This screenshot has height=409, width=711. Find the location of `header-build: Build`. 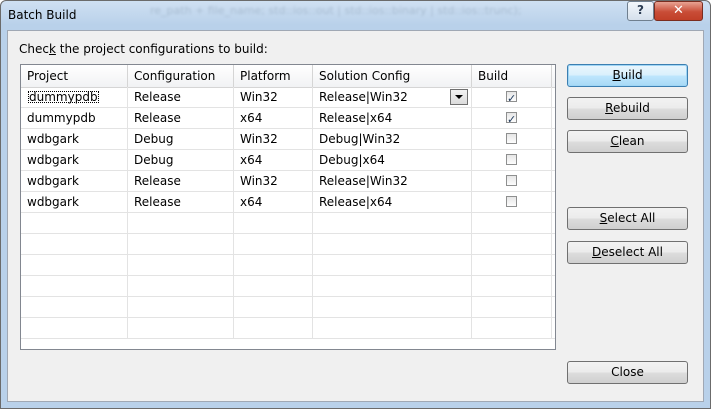

header-build: Build is located at coordinates (512, 76).